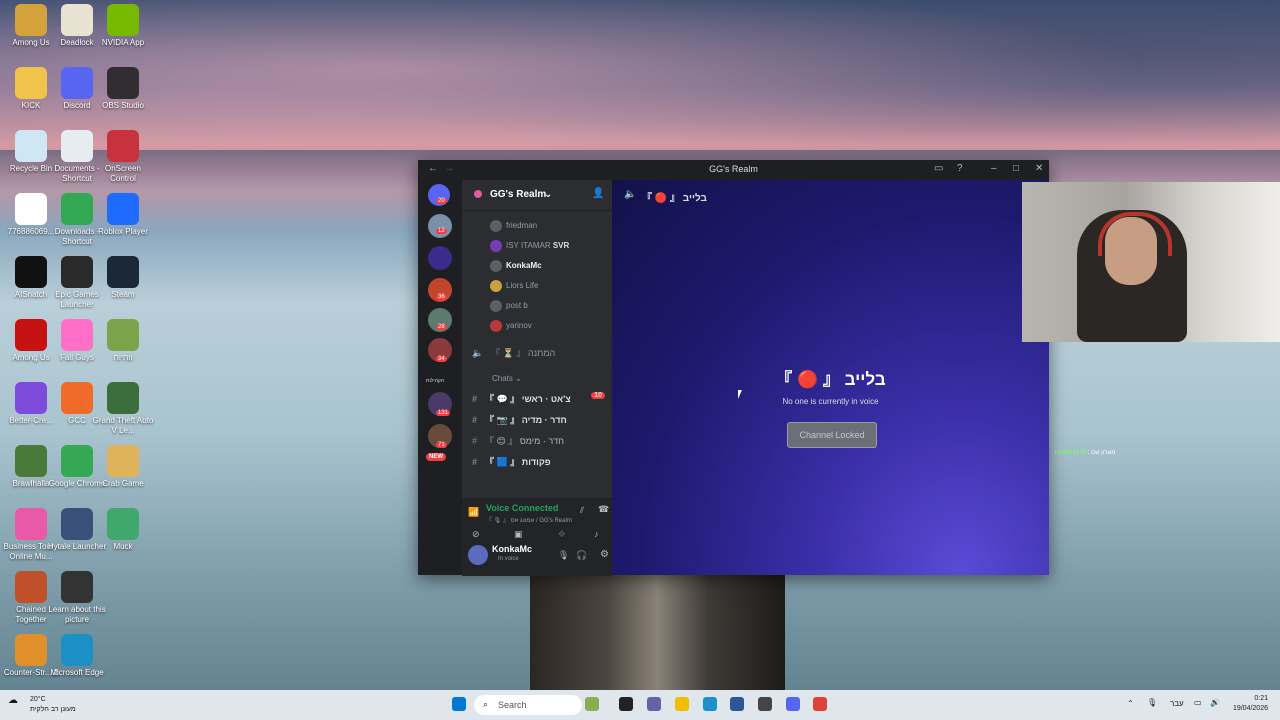  Describe the element at coordinates (1198, 702) in the screenshot. I see `network-icon: ▭` at that location.